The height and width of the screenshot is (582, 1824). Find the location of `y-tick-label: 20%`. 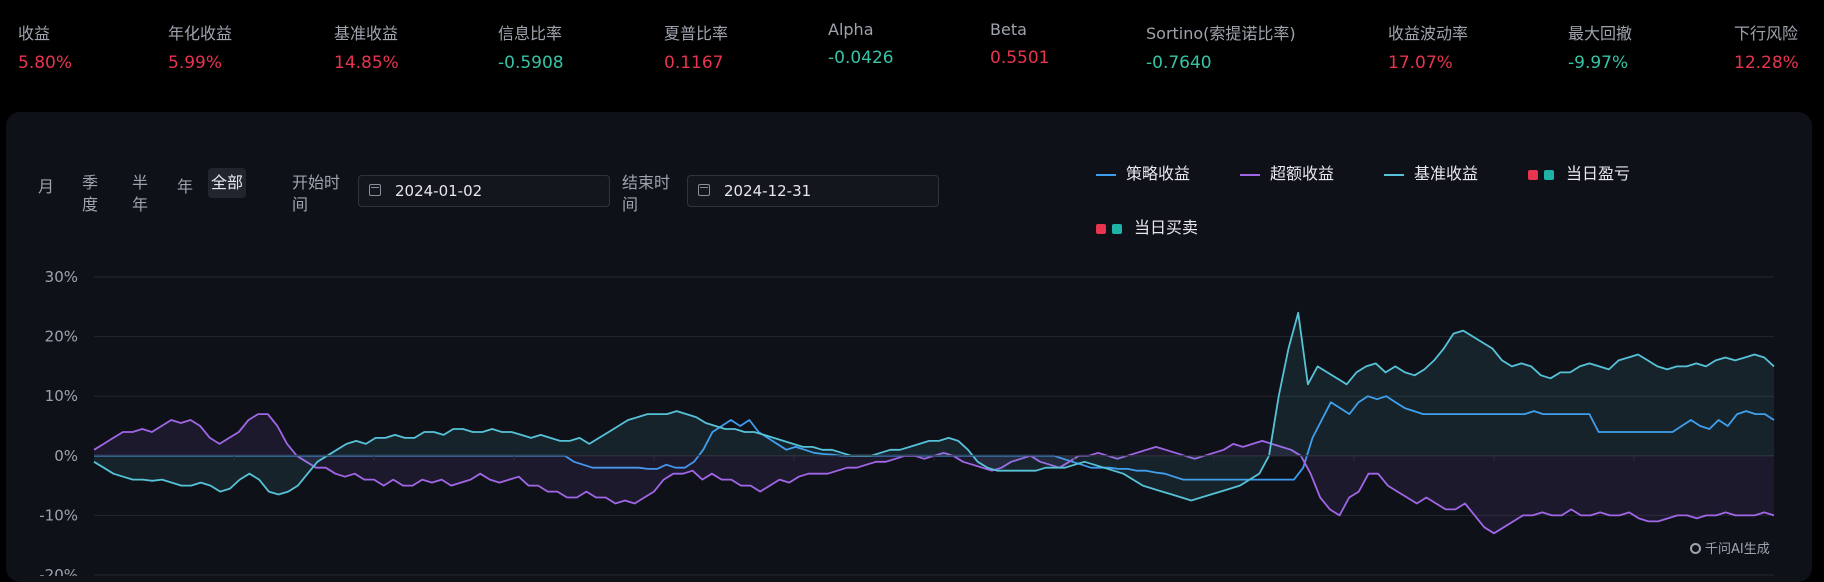

y-tick-label: 20% is located at coordinates (61, 337).